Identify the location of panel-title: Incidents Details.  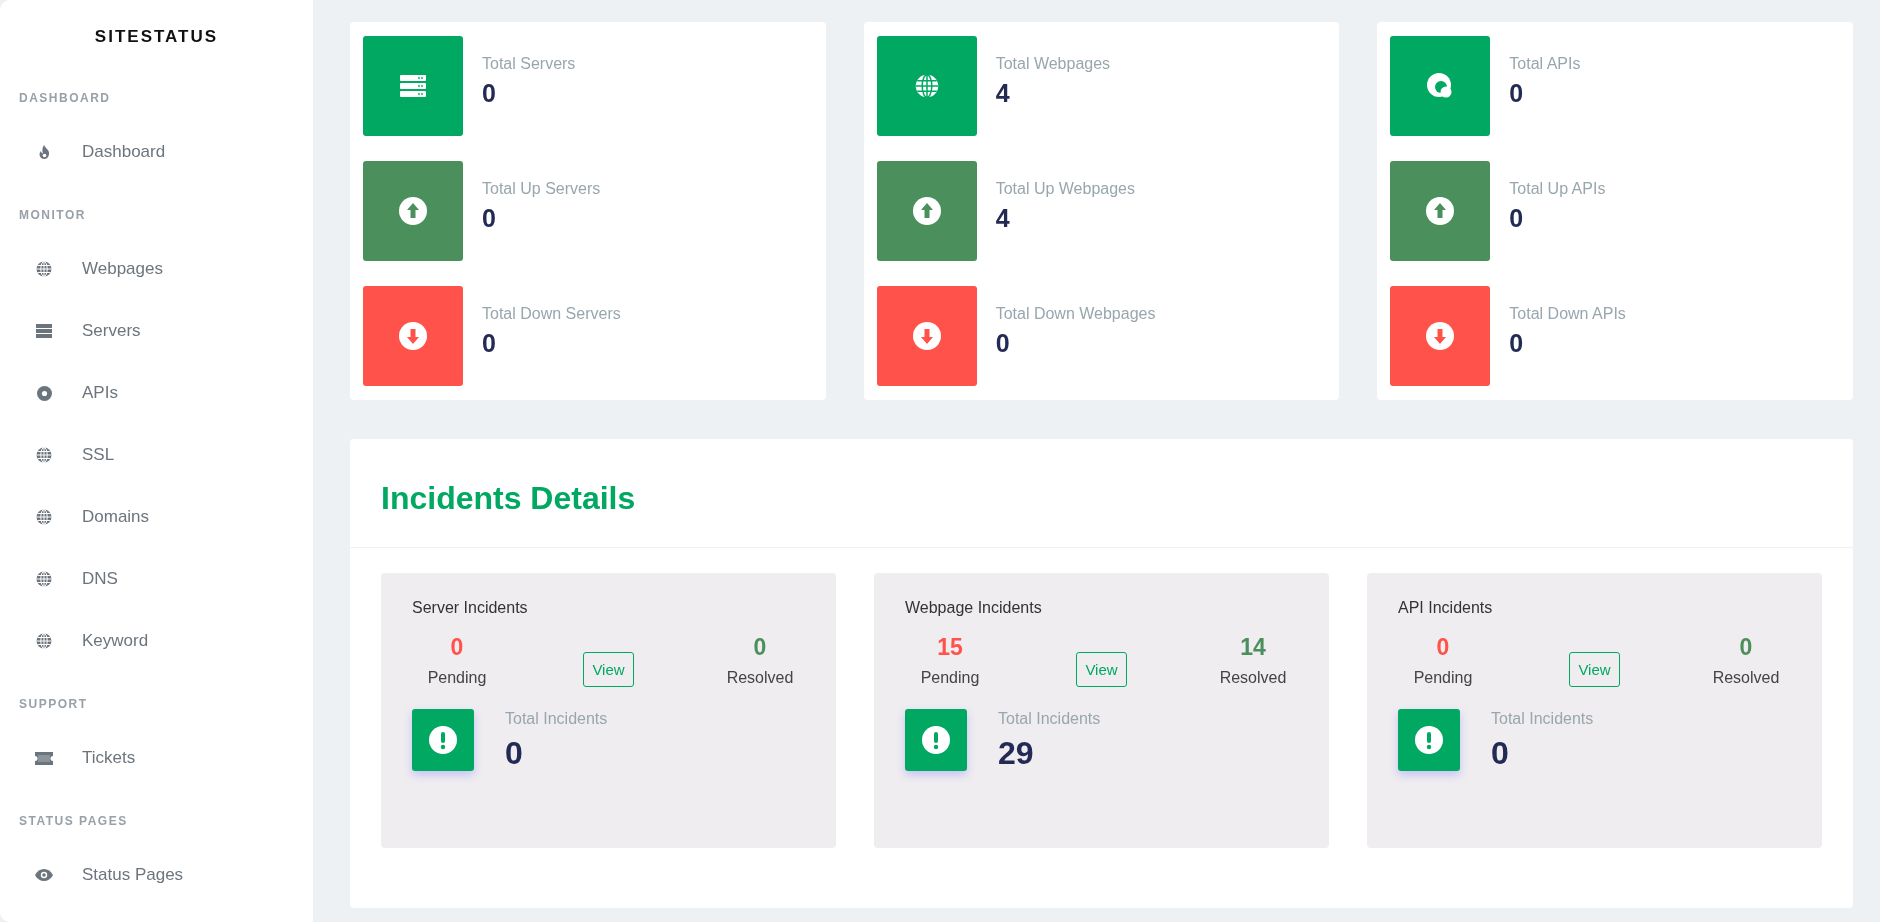
(508, 498).